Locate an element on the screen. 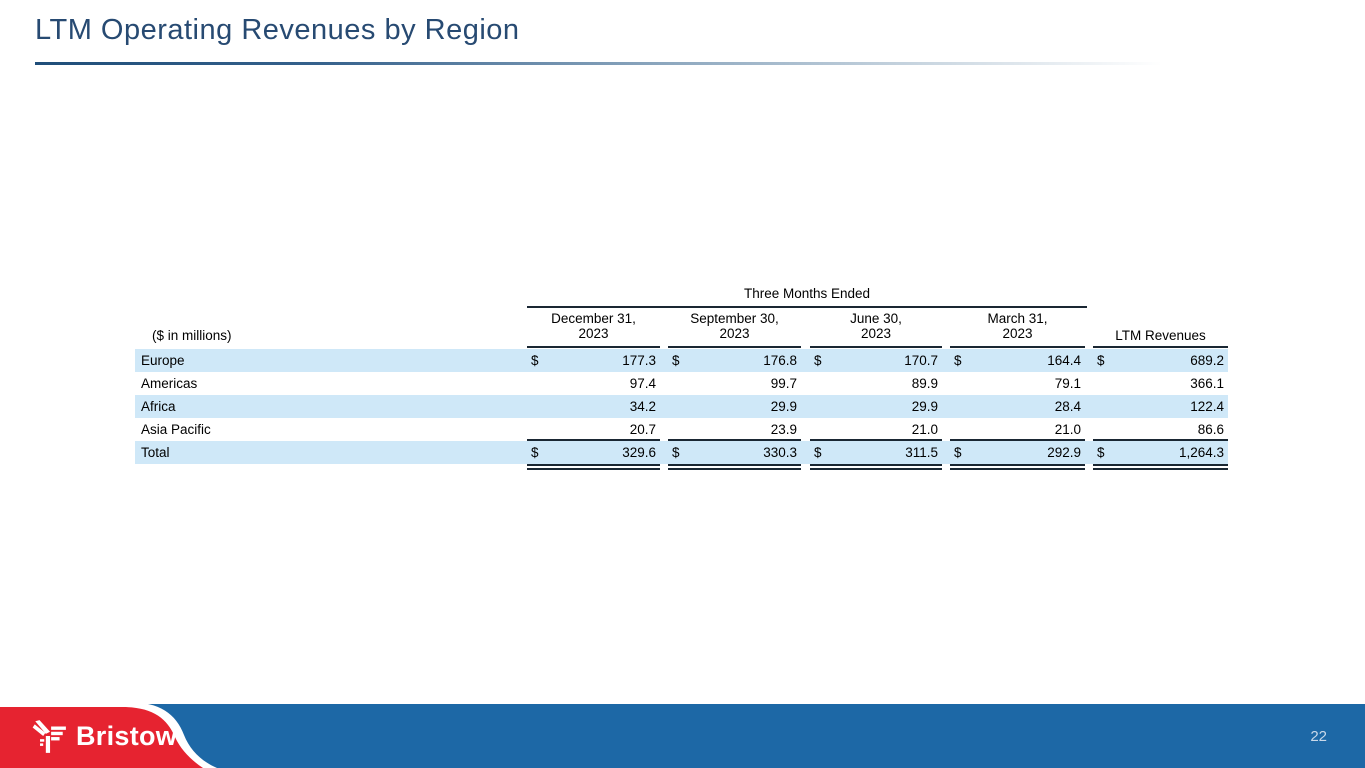 The width and height of the screenshot is (1365, 768). header-rule-dec is located at coordinates (593, 347).